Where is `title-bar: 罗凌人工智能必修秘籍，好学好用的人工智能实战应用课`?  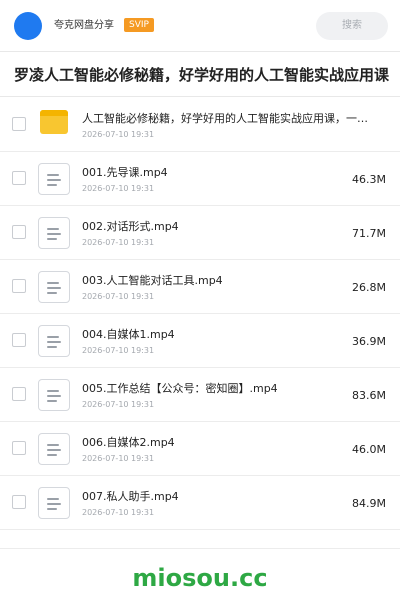 title-bar: 罗凌人工智能必修秘籍，好学好用的人工智能实战应用课 is located at coordinates (200, 75).